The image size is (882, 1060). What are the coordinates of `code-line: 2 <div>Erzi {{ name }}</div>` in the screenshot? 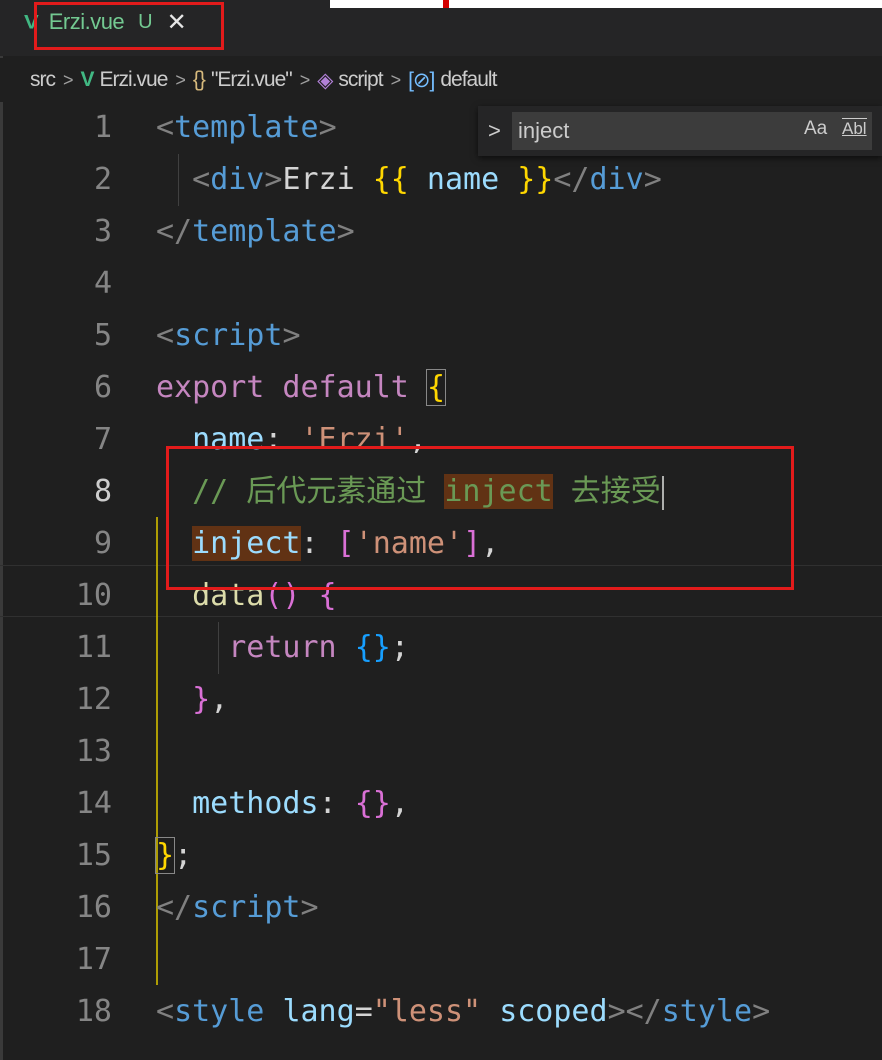 It's located at (441, 180).